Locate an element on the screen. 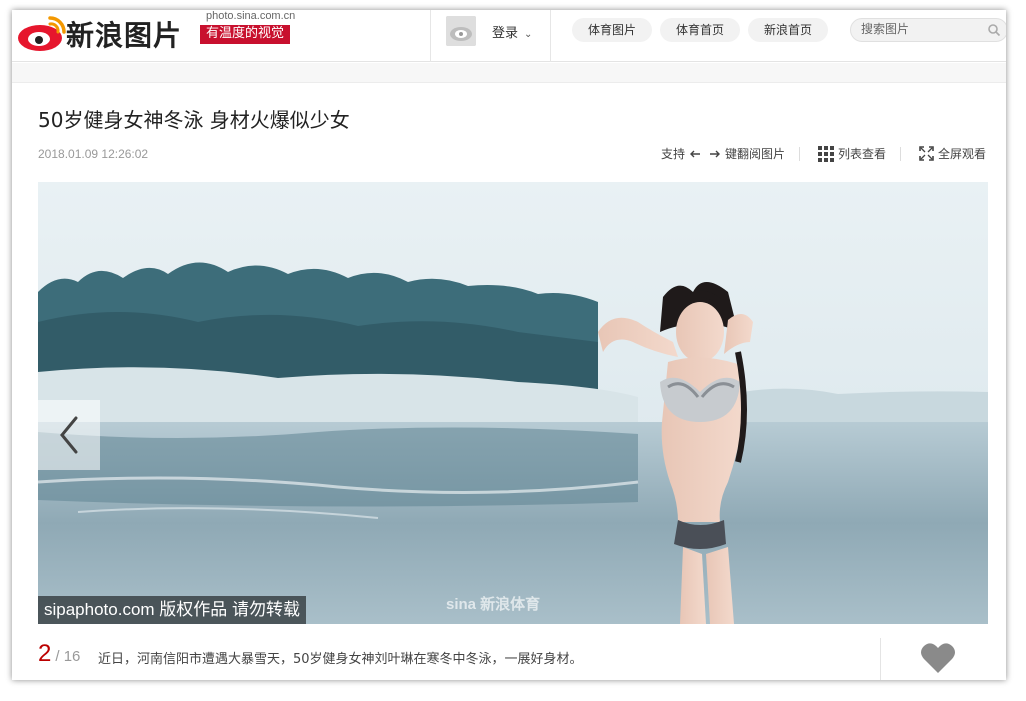 The image size is (1026, 701). nav-sports-photos: 体育图片 is located at coordinates (612, 30).